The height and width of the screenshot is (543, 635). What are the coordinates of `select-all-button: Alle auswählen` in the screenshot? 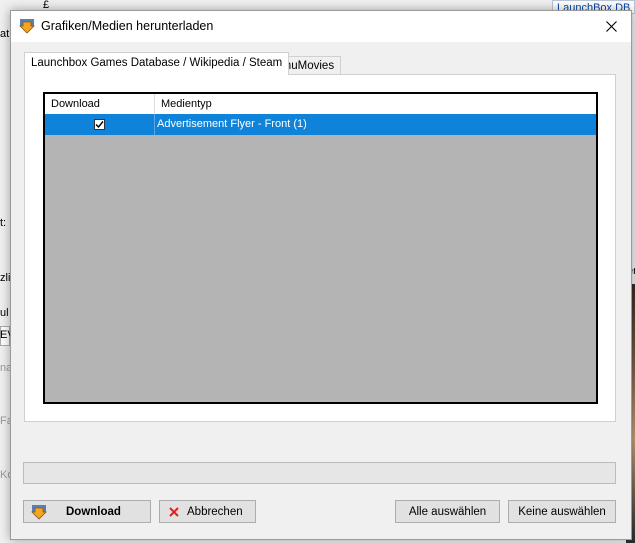 It's located at (447, 511).